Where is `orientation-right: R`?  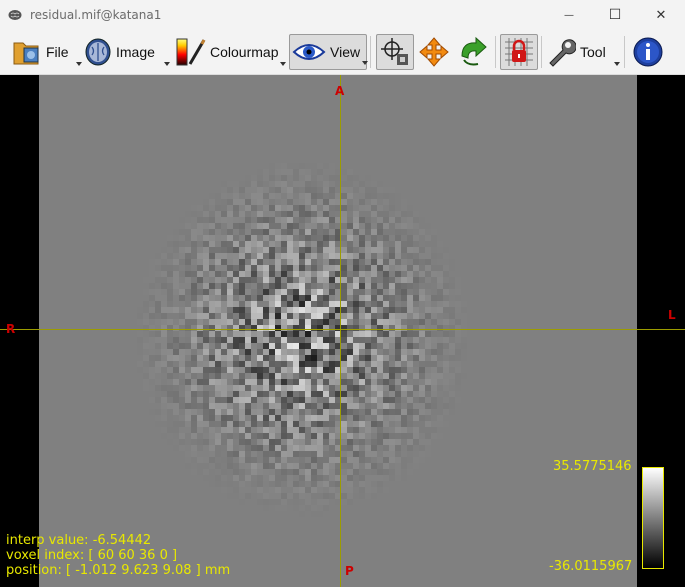 orientation-right: R is located at coordinates (11, 329).